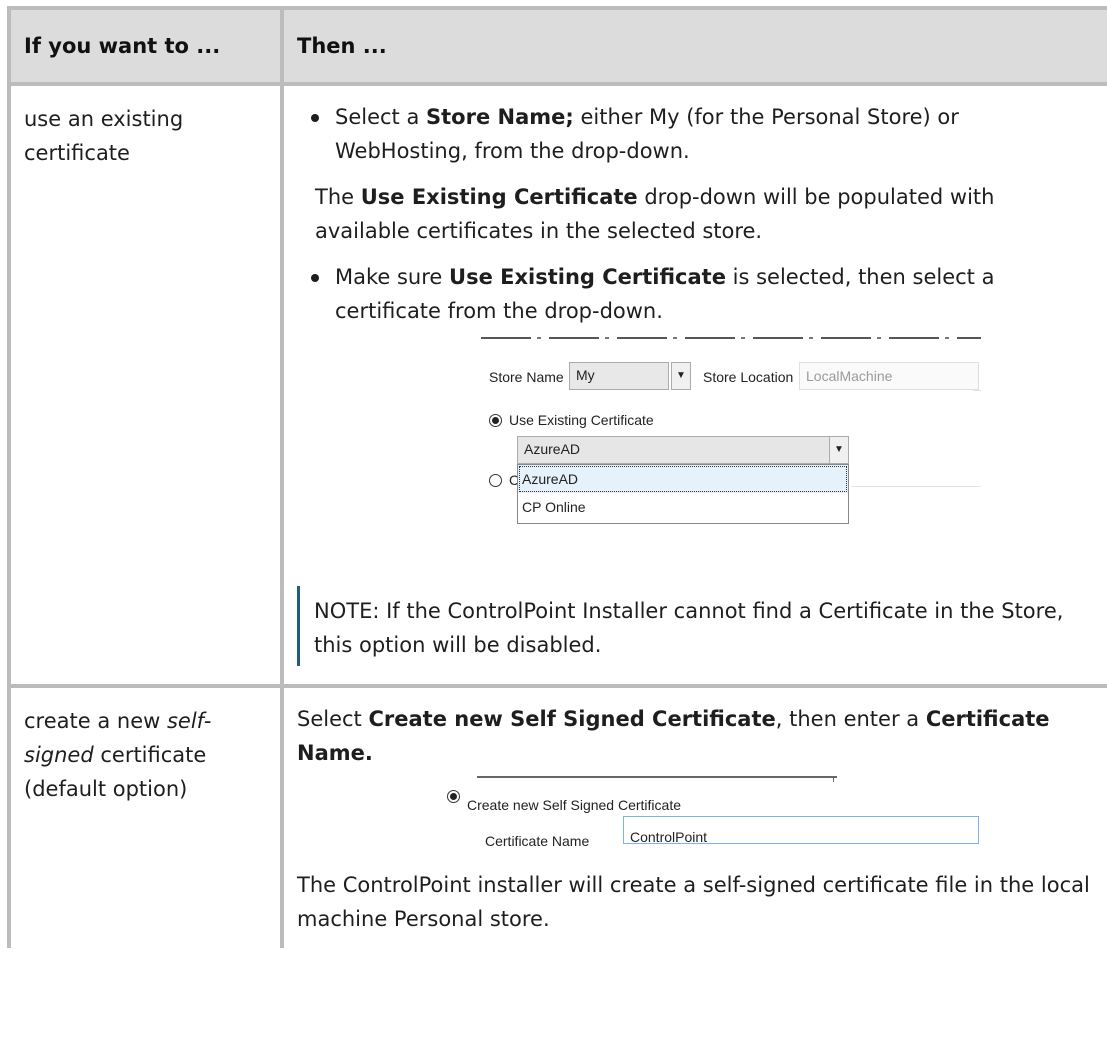 The image size is (1107, 1039). Describe the element at coordinates (748, 377) in the screenshot. I see `store-location-label: Store Location` at that location.